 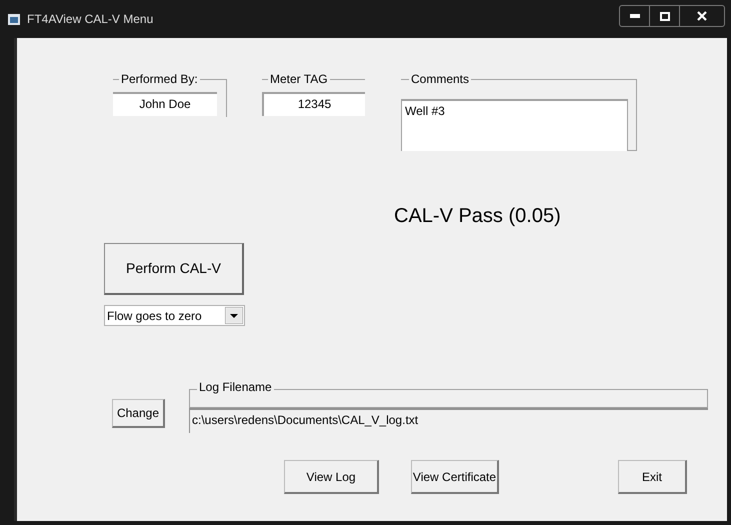 I want to click on change-button: Change, so click(x=138, y=413).